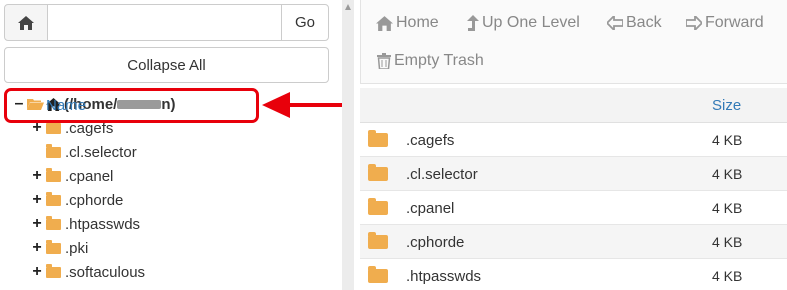 The image size is (787, 290). I want to click on toolbar-forward-label: Forward, so click(734, 22).